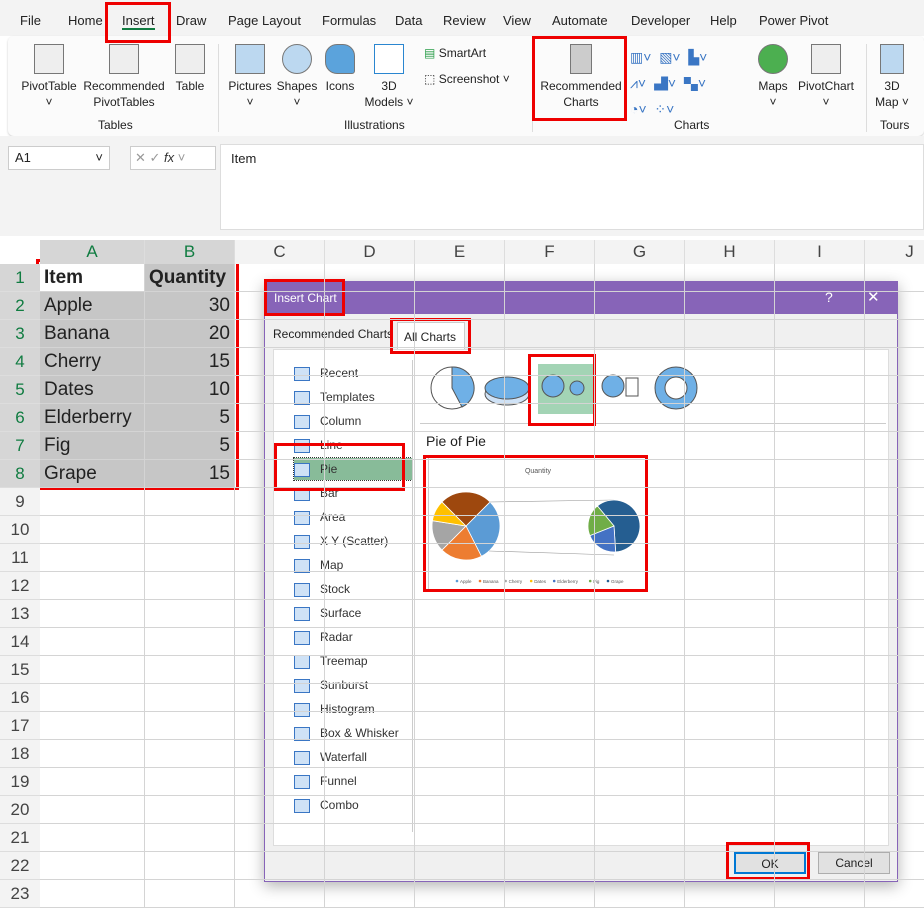 Image resolution: width=924 pixels, height=908 pixels. Describe the element at coordinates (773, 77) in the screenshot. I see `maps-button: Maps ˅` at that location.